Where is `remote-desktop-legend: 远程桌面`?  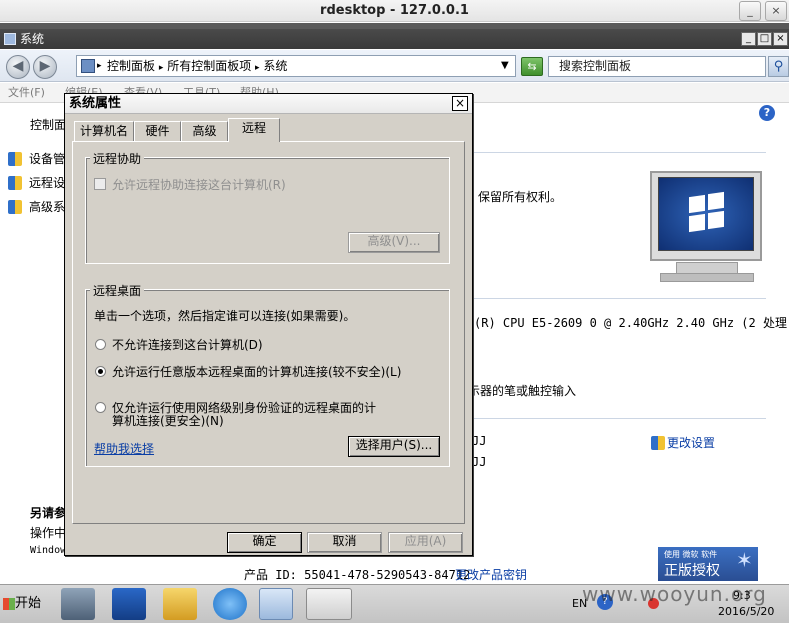
remote-desktop-legend: 远程桌面 is located at coordinates (117, 290).